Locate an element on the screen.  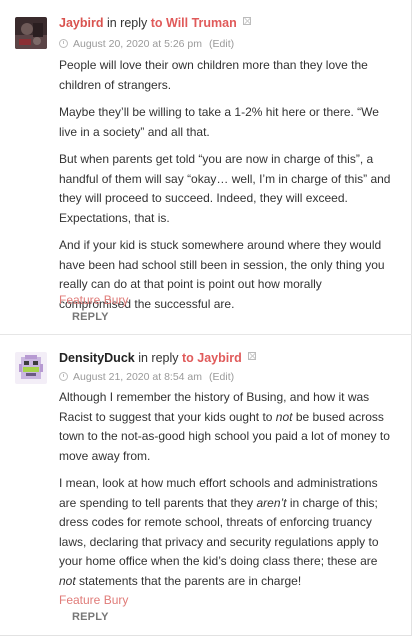
reply-target-link: to Will Truman is located at coordinates (194, 23).